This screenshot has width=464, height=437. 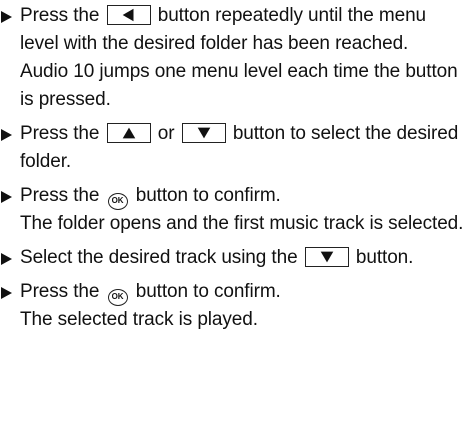 What do you see at coordinates (166, 133) in the screenshot?
I see `step-2-middle: or` at bounding box center [166, 133].